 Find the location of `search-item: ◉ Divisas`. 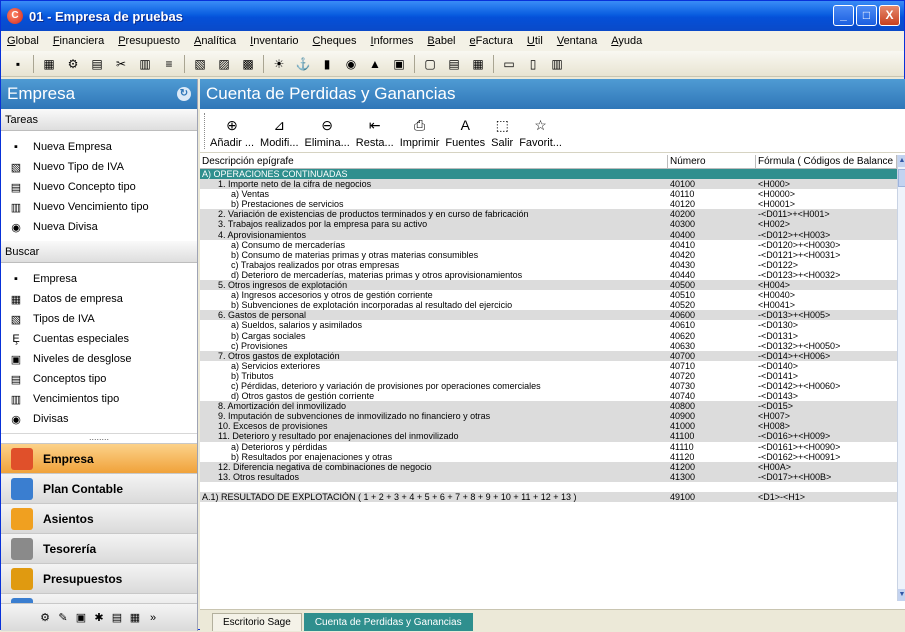

search-item: ◉ Divisas is located at coordinates (99, 419).